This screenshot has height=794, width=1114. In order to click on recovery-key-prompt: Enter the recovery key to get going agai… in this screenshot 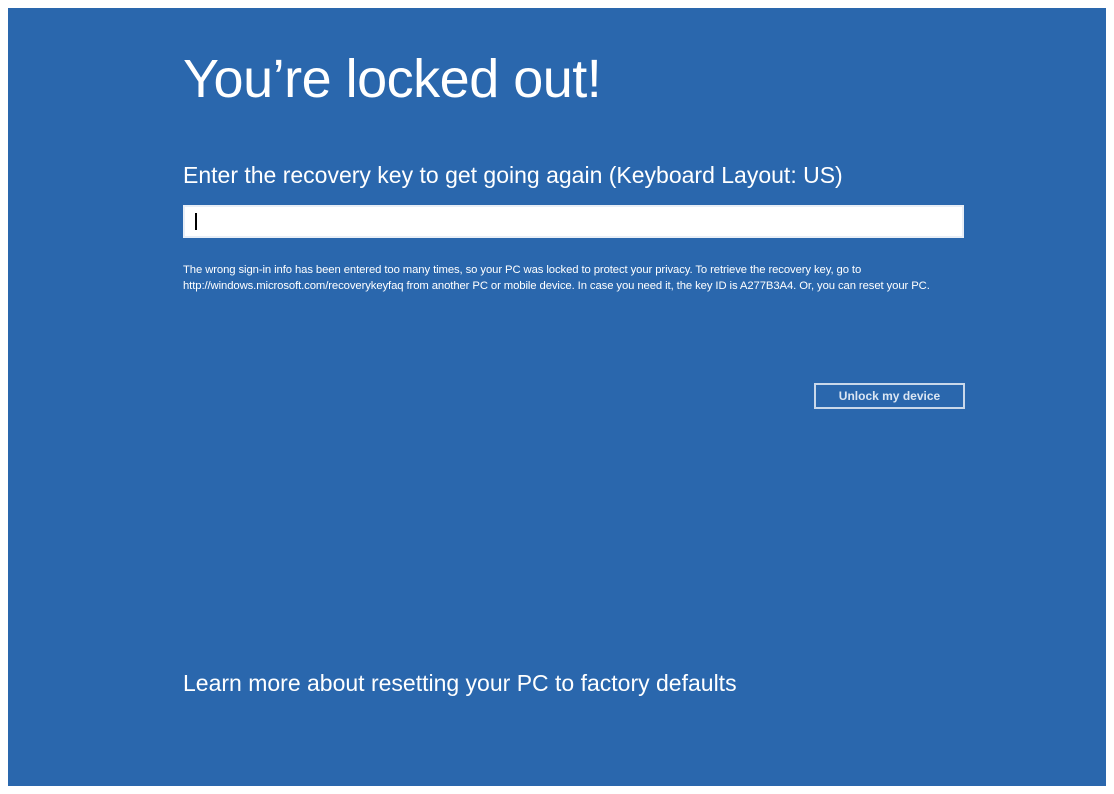, I will do `click(513, 175)`.